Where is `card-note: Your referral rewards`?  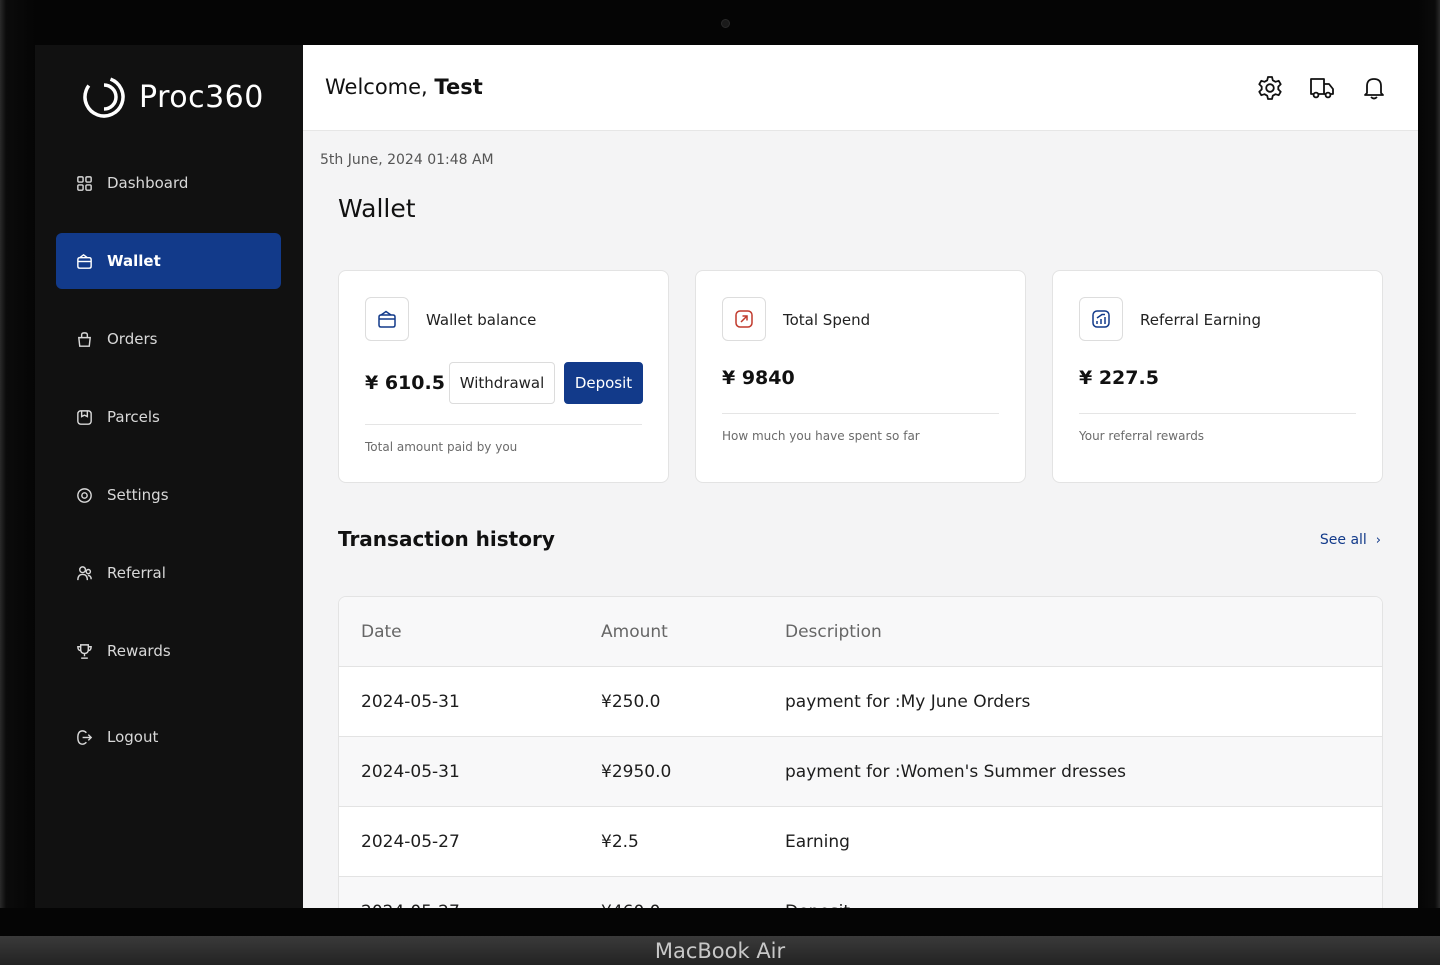 card-note: Your referral rewards is located at coordinates (1142, 436).